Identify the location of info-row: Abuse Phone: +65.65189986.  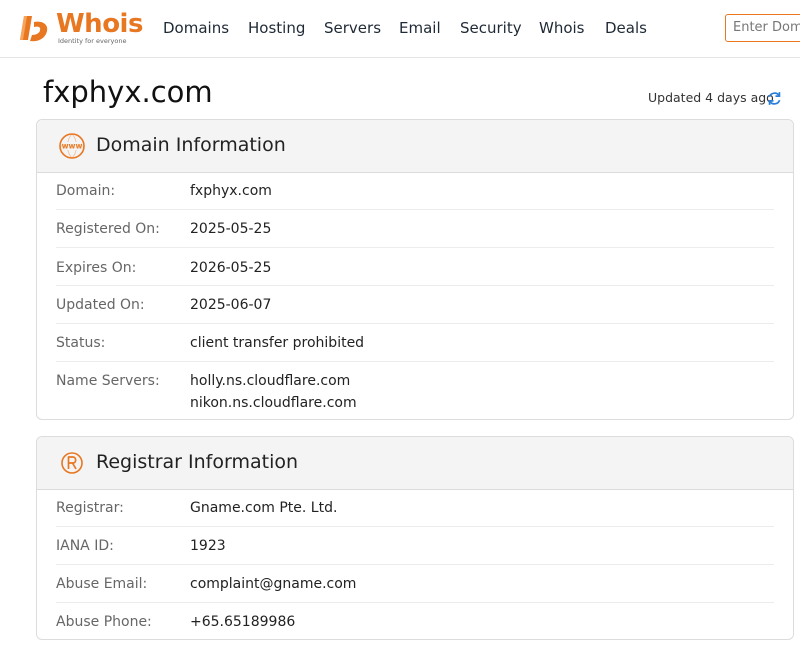
(415, 621).